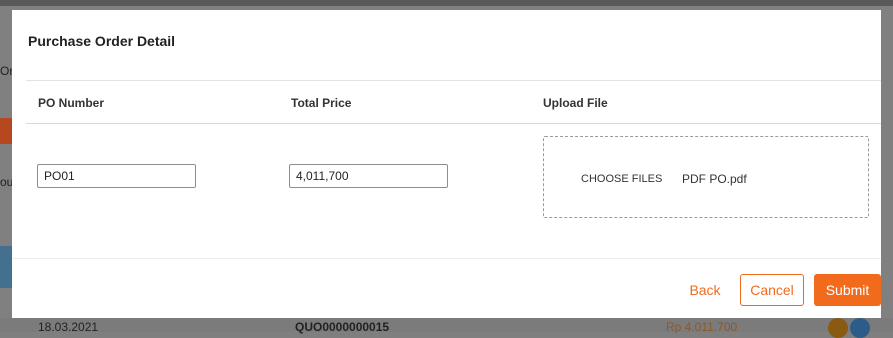 The width and height of the screenshot is (893, 338). I want to click on background-orange-tab, so click(6, 131).